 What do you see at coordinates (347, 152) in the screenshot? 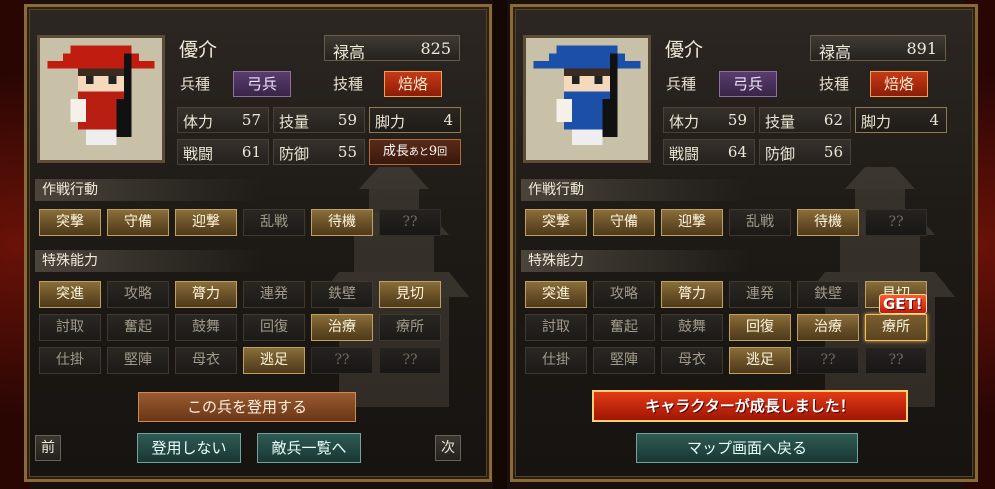
I see `stat-value: 55` at bounding box center [347, 152].